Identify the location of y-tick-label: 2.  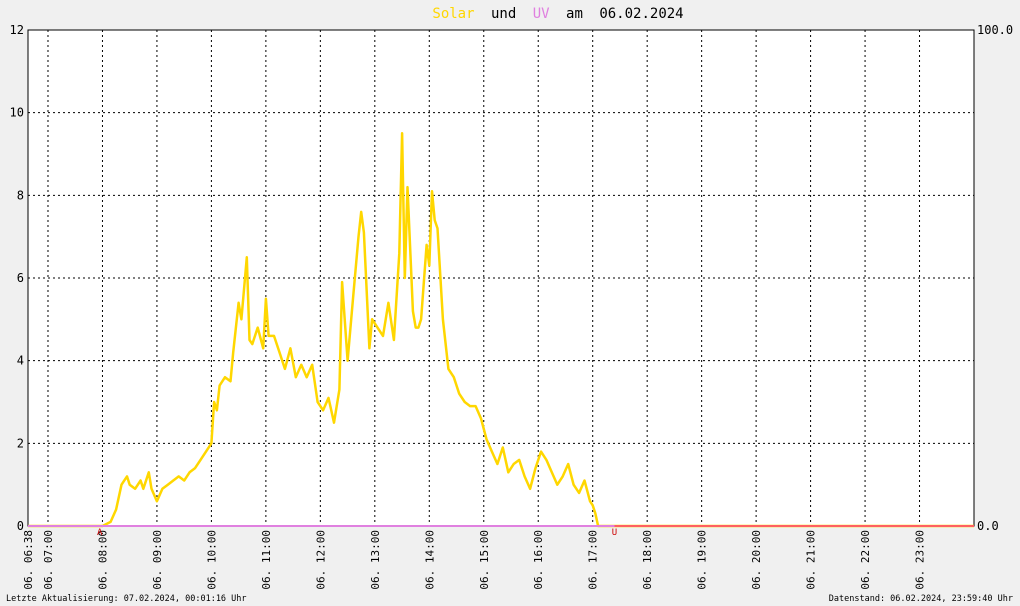
(20, 443).